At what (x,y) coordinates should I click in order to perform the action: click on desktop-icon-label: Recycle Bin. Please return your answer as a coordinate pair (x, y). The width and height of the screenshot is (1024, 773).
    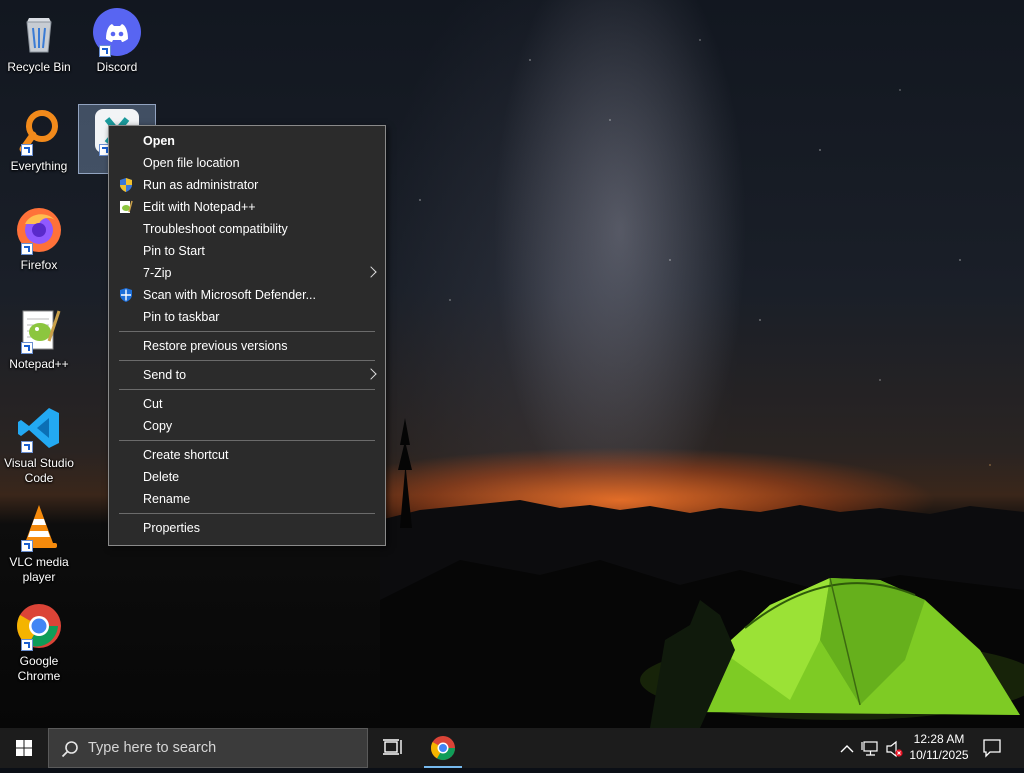
    Looking at the image, I should click on (39, 67).